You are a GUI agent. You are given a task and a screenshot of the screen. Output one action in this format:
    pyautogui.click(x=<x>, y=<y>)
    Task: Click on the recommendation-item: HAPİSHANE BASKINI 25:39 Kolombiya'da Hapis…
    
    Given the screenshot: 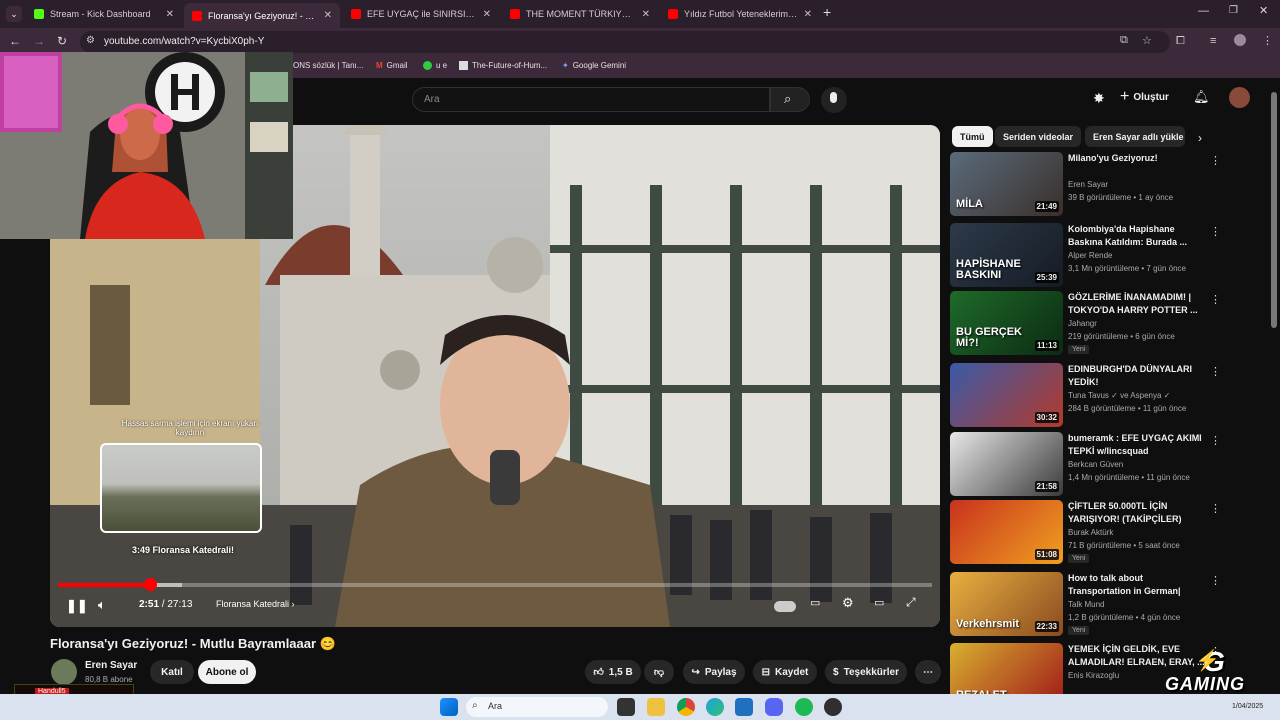 What is the action you would take?
    pyautogui.click(x=1090, y=256)
    